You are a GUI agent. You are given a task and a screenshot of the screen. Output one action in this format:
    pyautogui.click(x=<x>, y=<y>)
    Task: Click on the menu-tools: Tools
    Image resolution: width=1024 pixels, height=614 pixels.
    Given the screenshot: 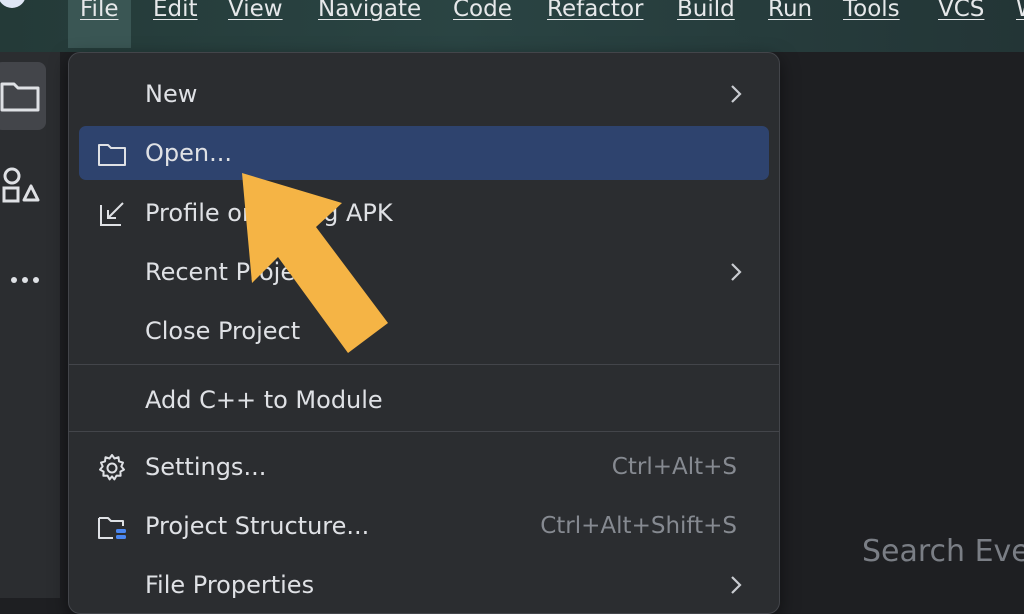 What is the action you would take?
    pyautogui.click(x=871, y=13)
    